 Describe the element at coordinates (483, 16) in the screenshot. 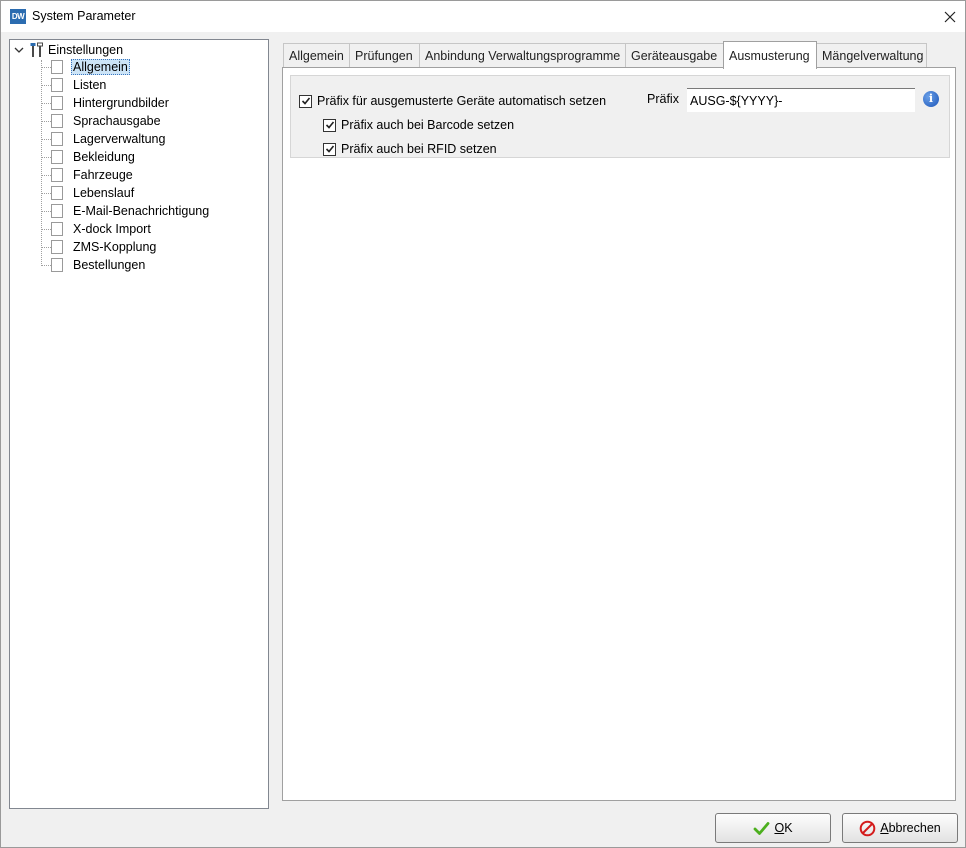

I see `title-bar: DW System Parameter` at that location.